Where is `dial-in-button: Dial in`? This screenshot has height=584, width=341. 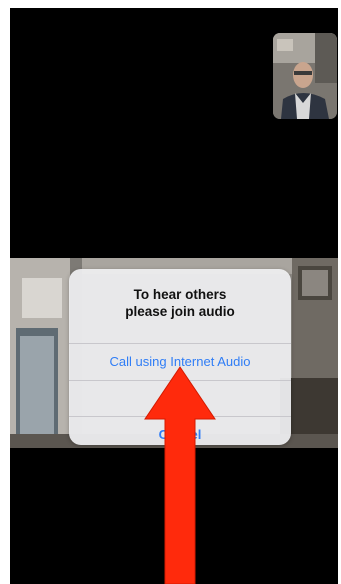
dial-in-button: Dial in is located at coordinates (180, 398).